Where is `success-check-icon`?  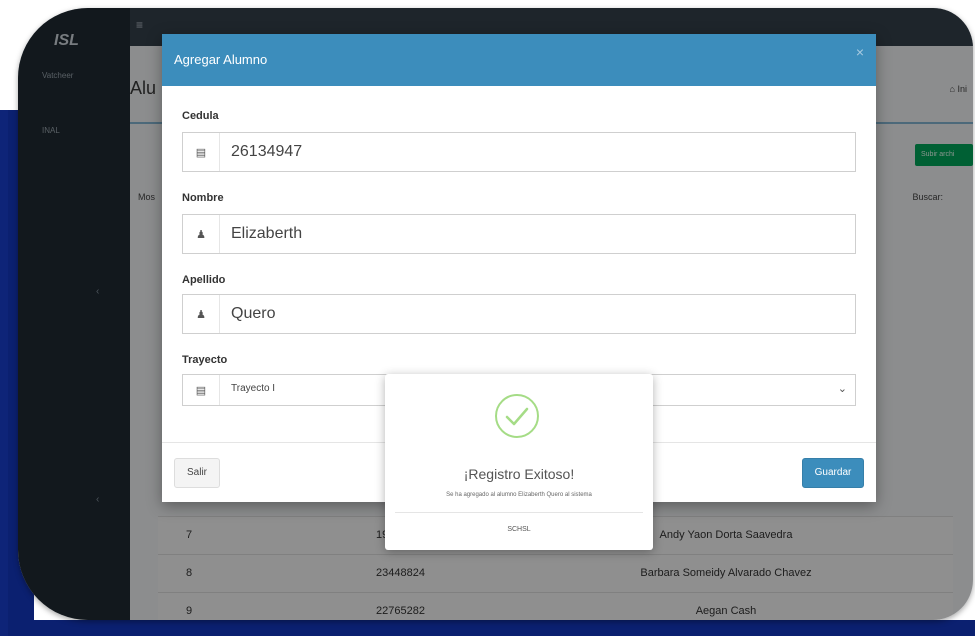 success-check-icon is located at coordinates (517, 416).